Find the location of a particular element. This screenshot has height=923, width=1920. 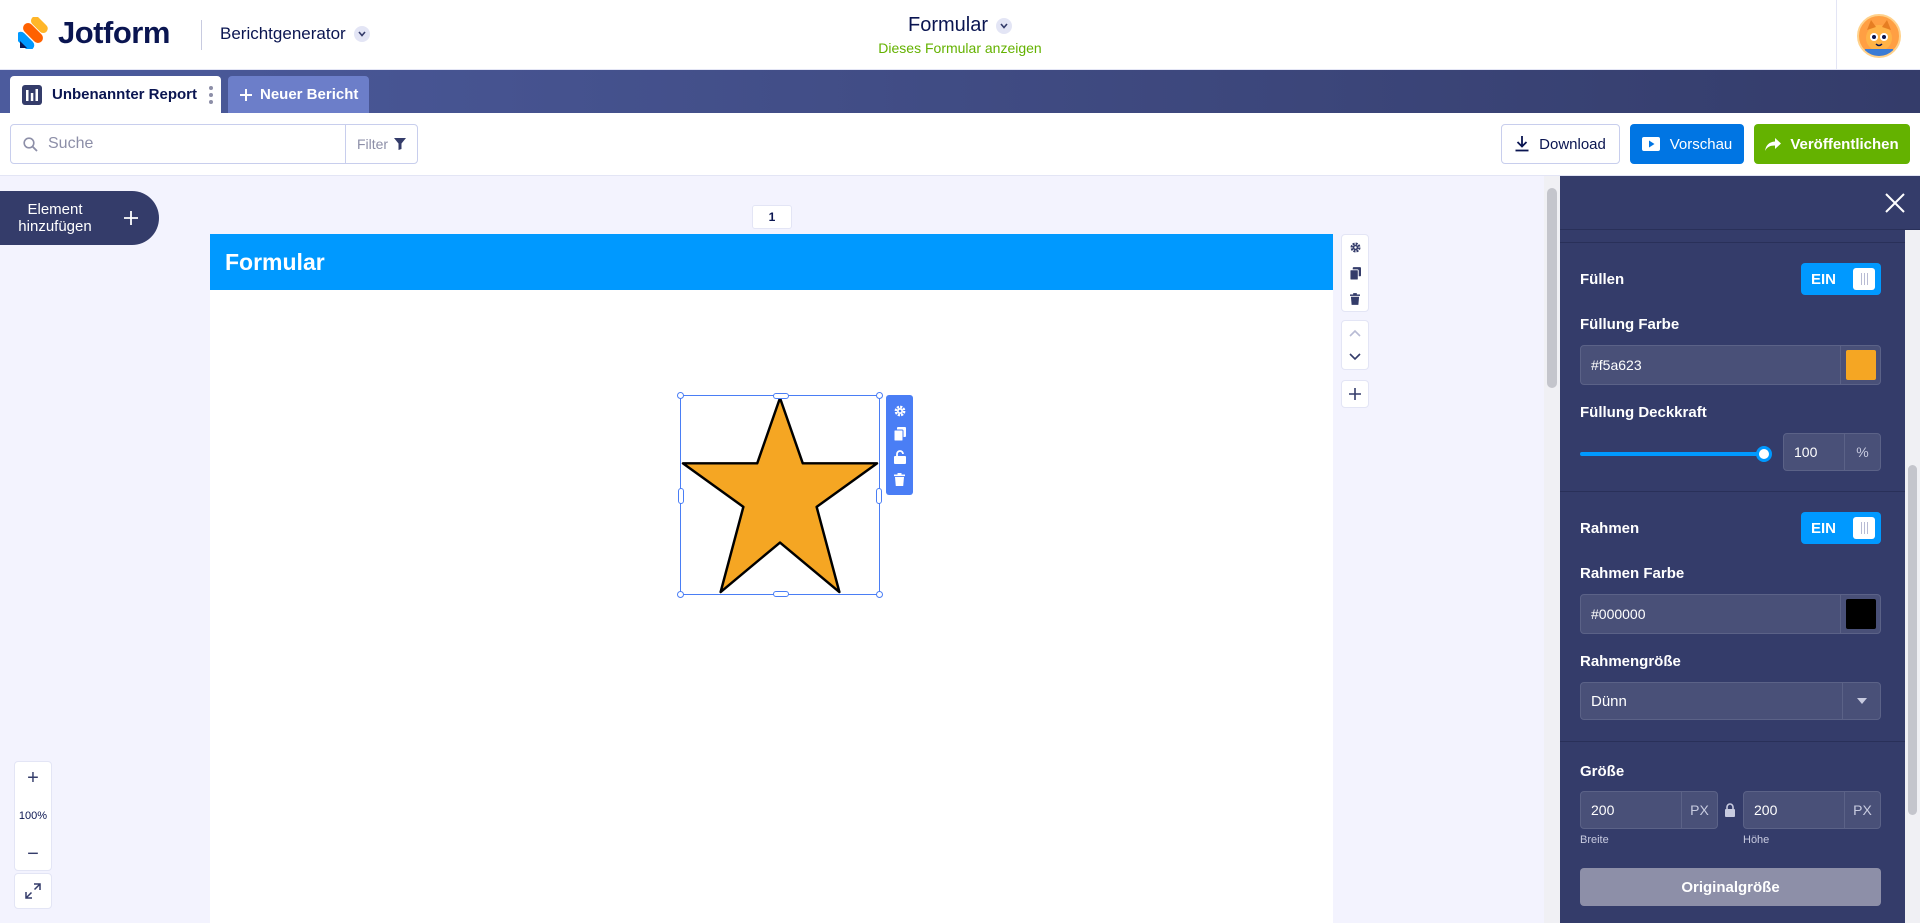

resize-handle-n is located at coordinates (781, 396).